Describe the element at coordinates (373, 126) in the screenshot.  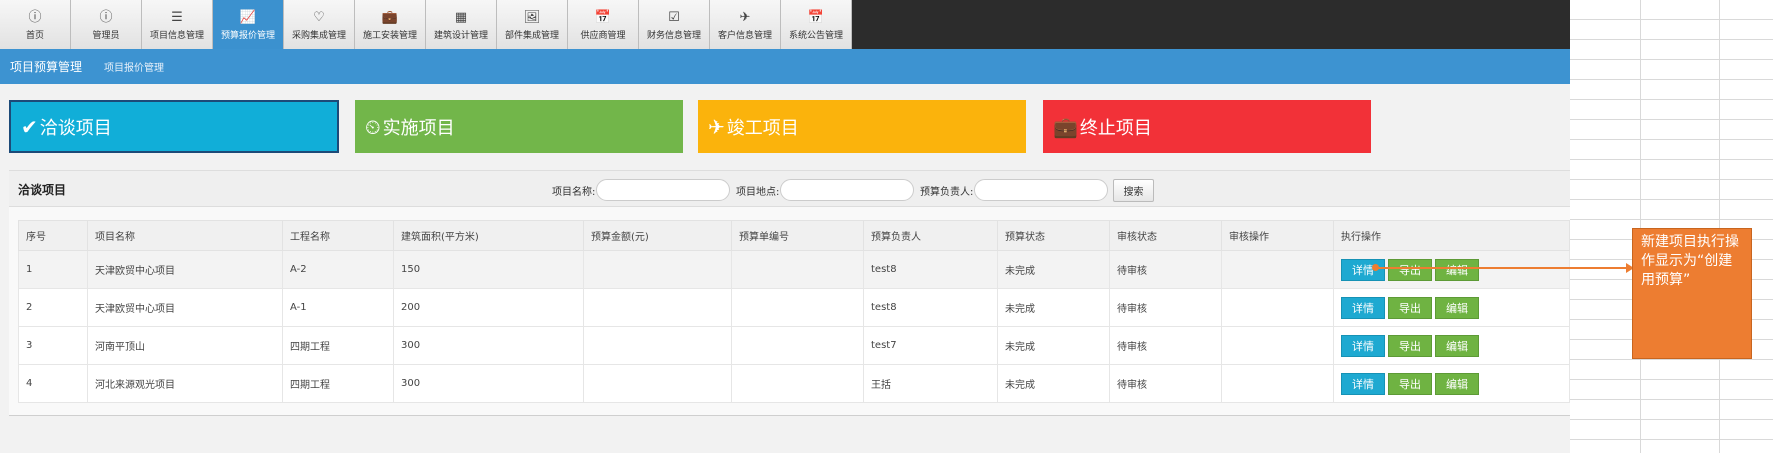
I see `dashboard-icon: ⏲` at that location.